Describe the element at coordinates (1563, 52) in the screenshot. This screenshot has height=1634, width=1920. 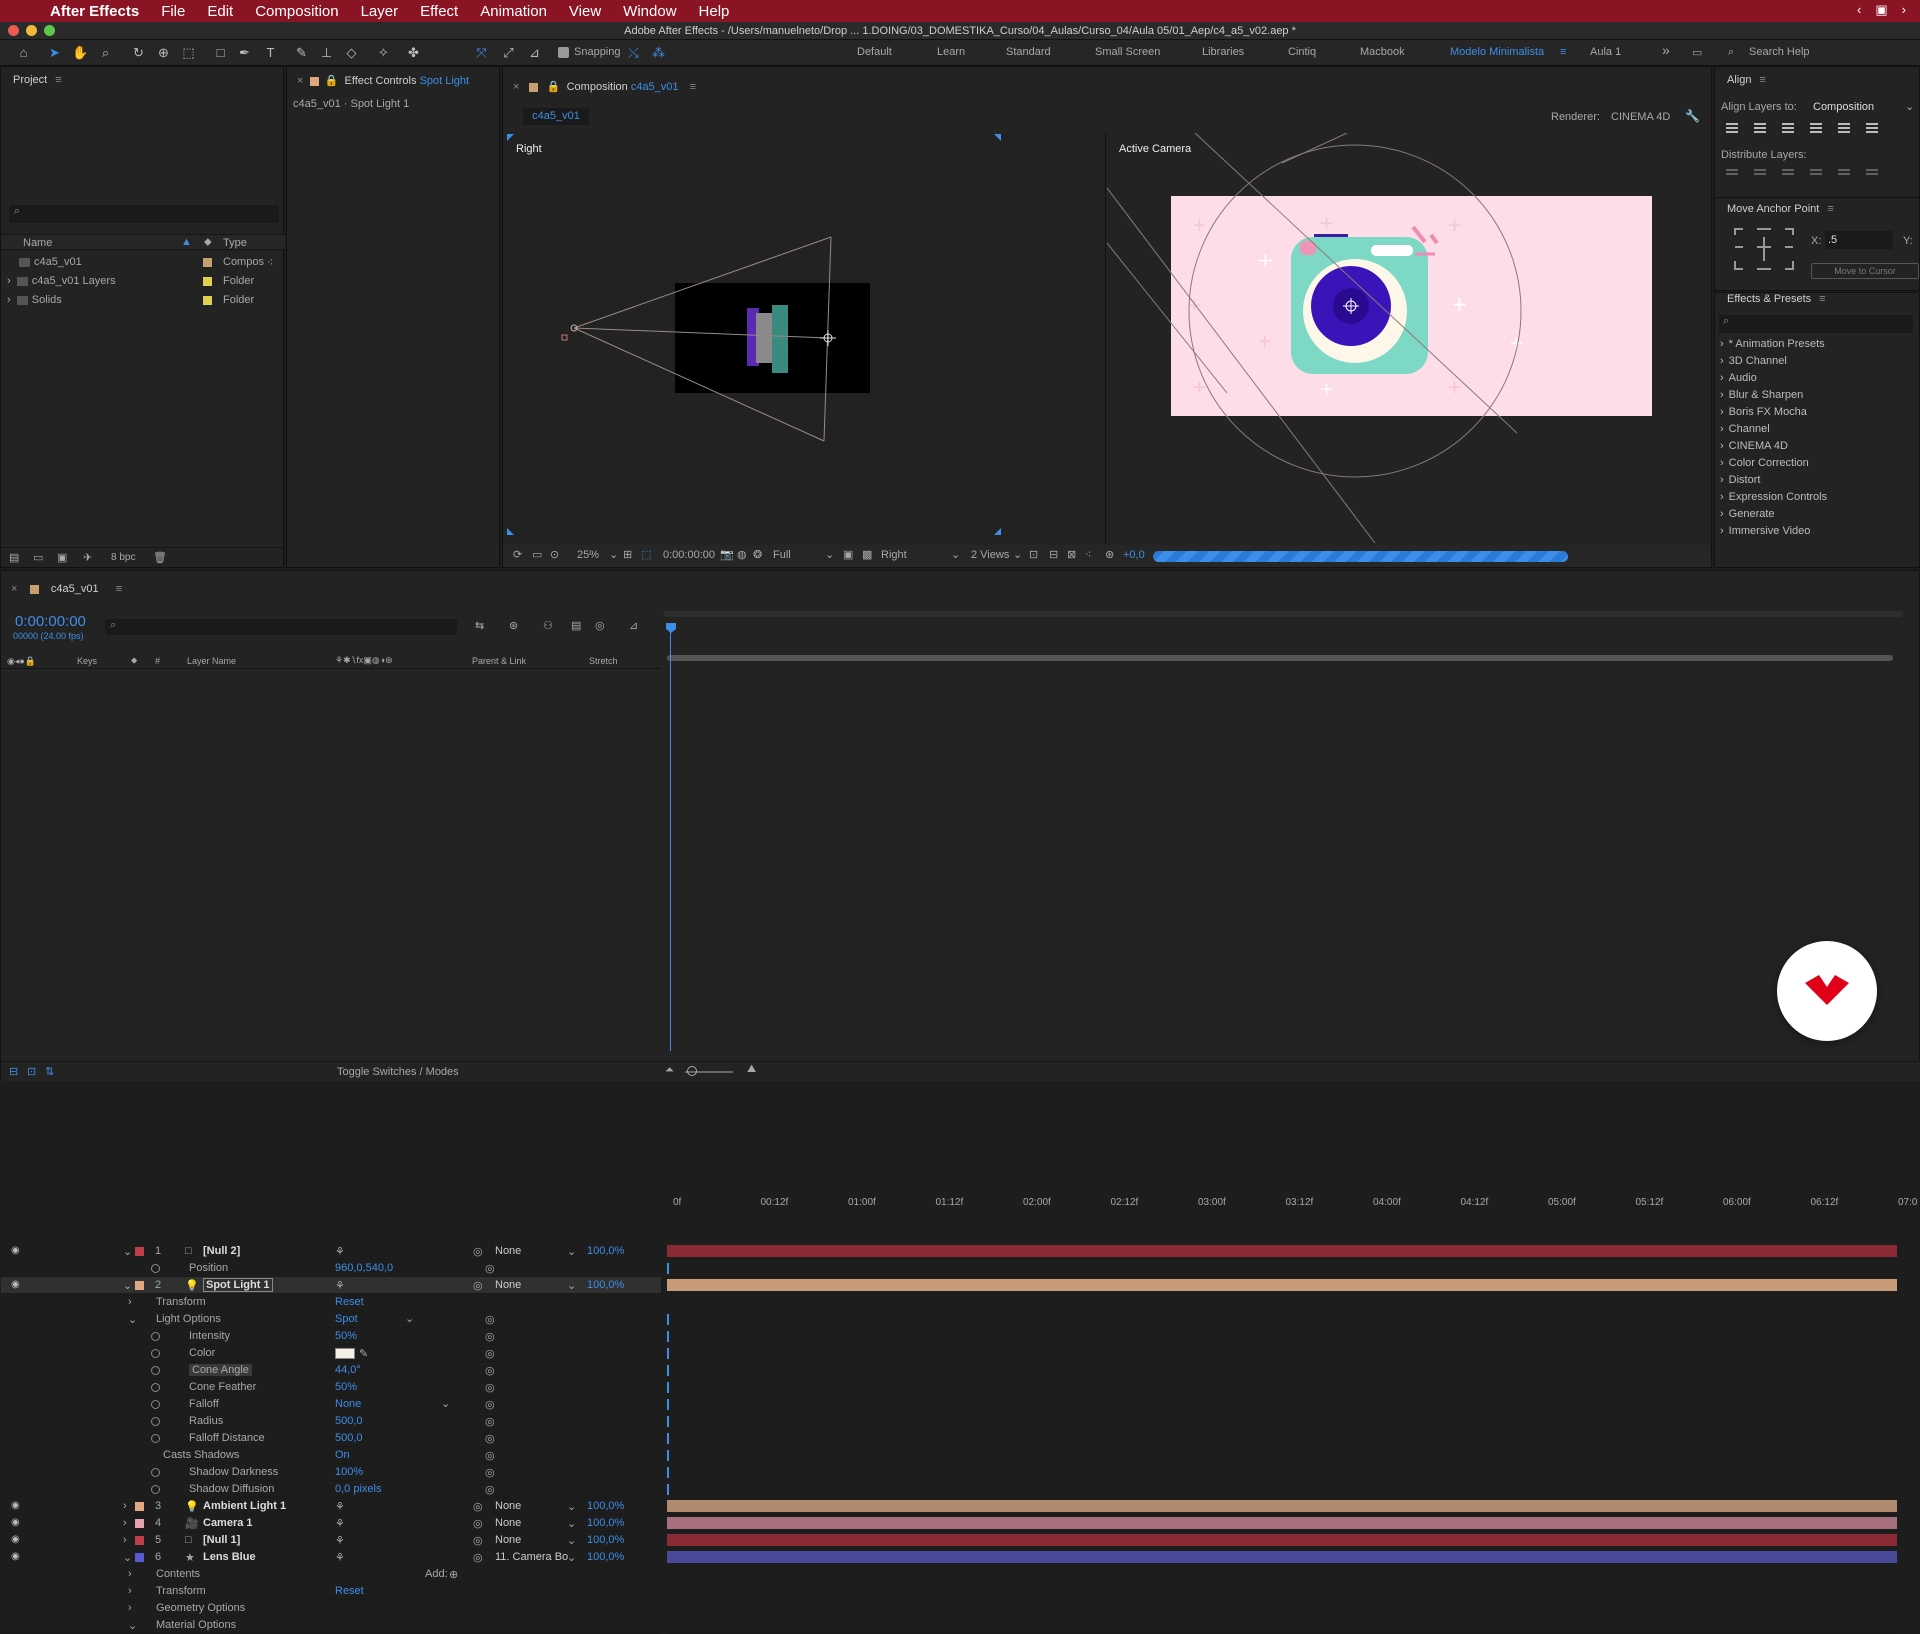
I see `workspace-menu-icon: ≡` at that location.